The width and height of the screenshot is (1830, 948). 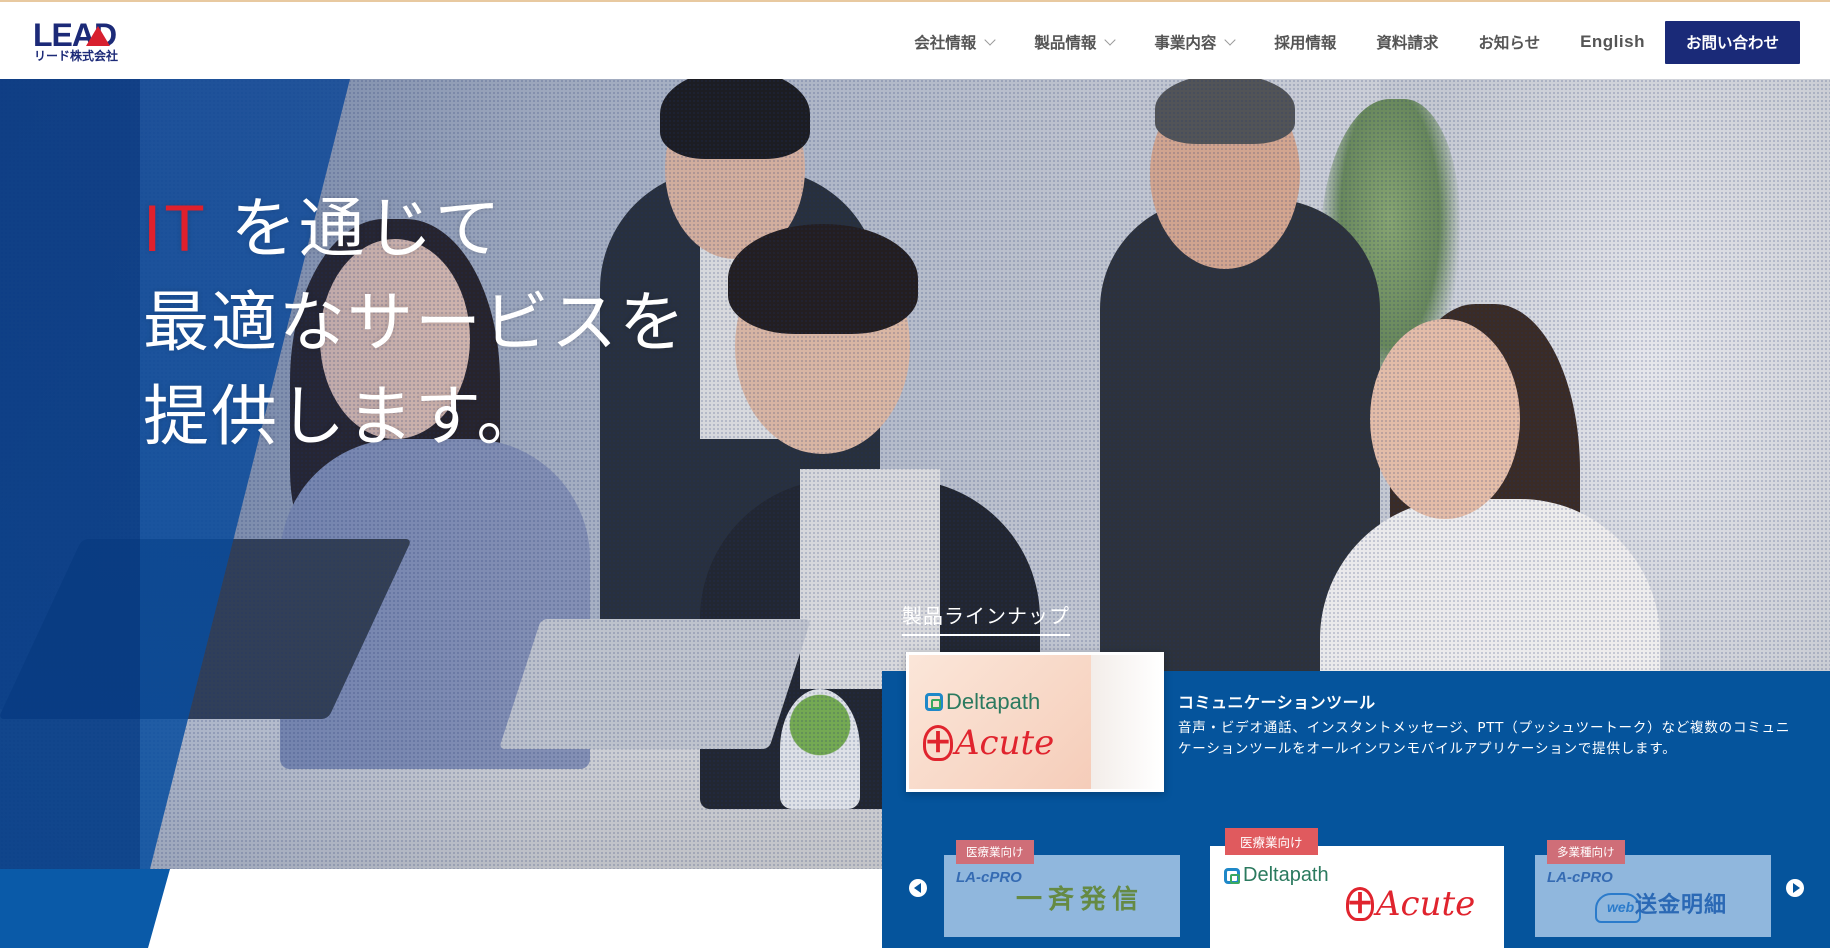 What do you see at coordinates (344, 416) in the screenshot?
I see `hero-line-3: 提供します。` at bounding box center [344, 416].